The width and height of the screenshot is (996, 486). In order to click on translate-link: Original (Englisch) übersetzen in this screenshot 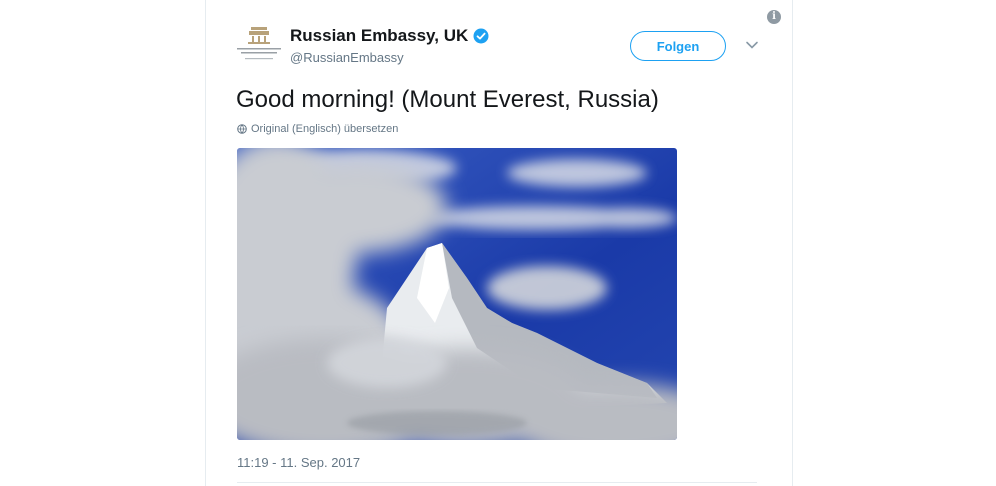, I will do `click(317, 129)`.